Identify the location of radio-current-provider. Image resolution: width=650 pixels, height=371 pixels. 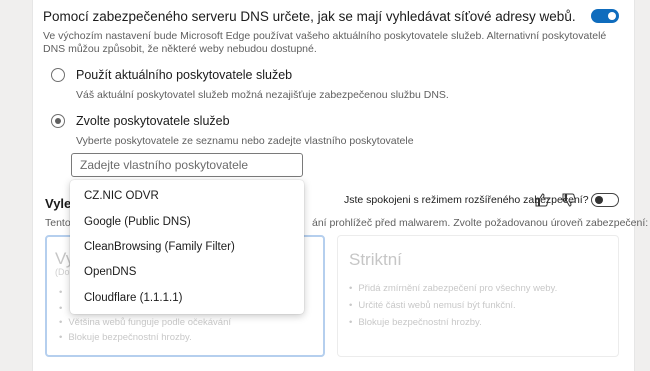
(58, 75).